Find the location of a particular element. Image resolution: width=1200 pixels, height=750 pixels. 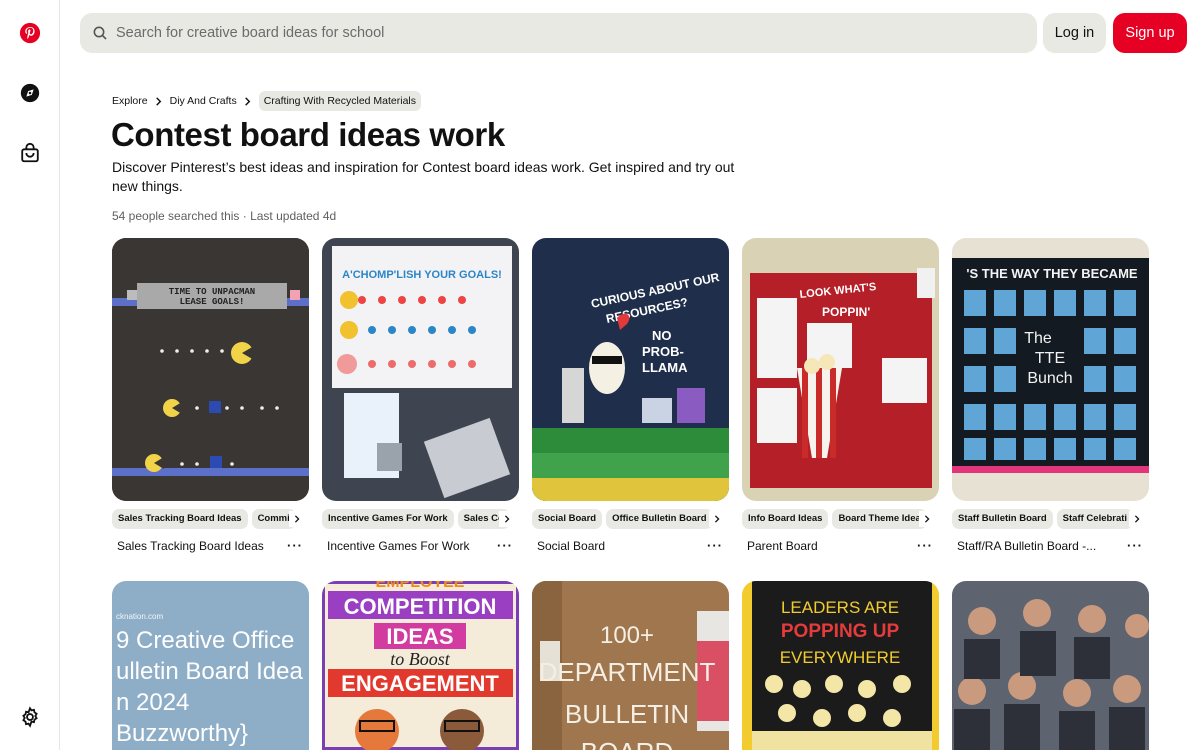

explore-compass-icon is located at coordinates (30, 93).